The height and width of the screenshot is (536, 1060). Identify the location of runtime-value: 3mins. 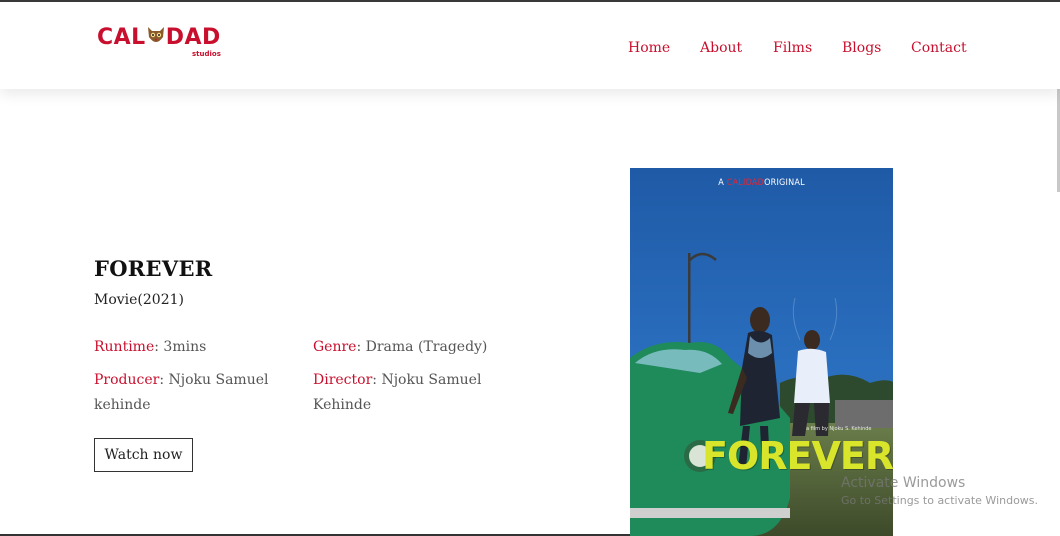
(185, 347).